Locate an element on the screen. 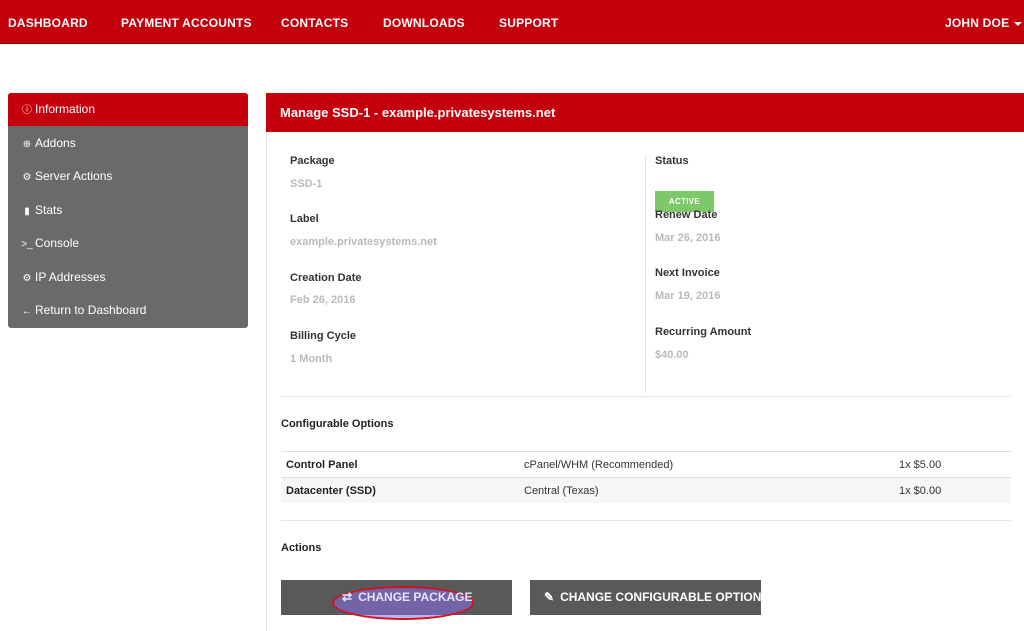 The width and height of the screenshot is (1024, 631). user-menu: JOHN DOE is located at coordinates (984, 22).